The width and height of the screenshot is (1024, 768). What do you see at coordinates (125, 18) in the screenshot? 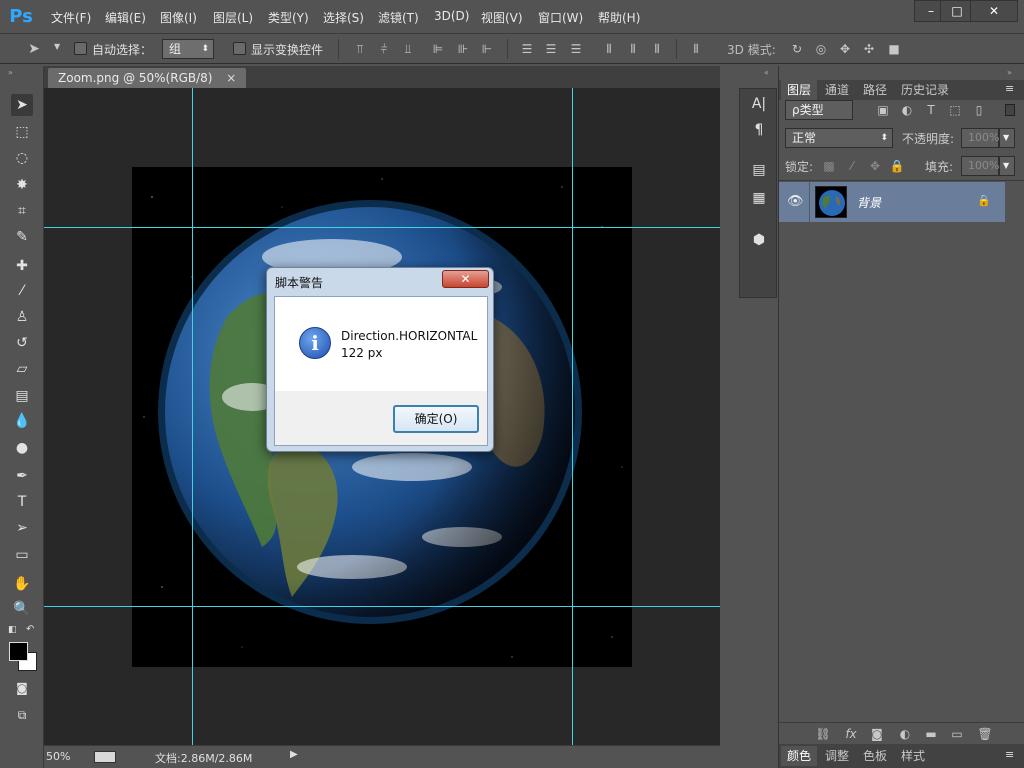
I see `menu-edit: 编辑(E)` at bounding box center [125, 18].